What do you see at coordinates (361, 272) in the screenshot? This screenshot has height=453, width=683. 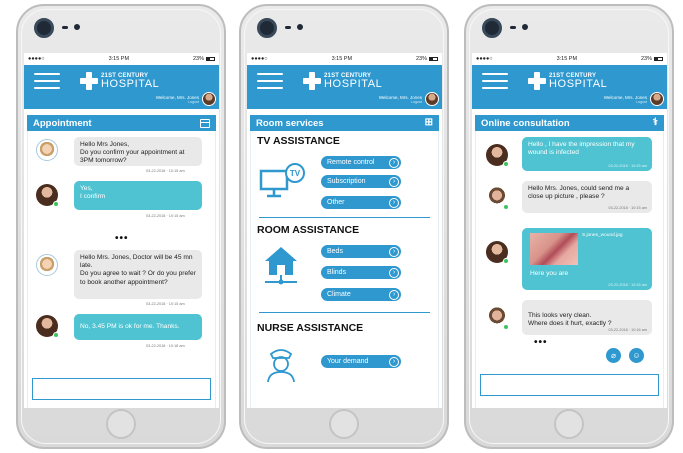 I see `blinds-button: Blinds ›` at bounding box center [361, 272].